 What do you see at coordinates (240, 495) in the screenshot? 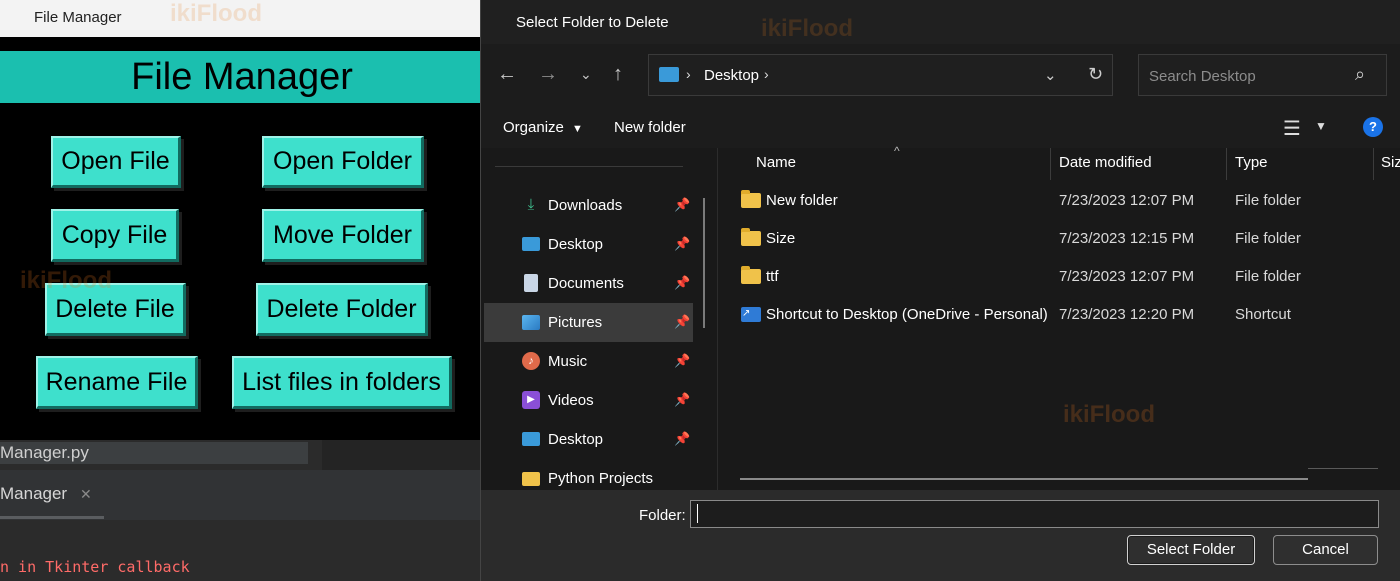
I see `run-tool-bar: Manager ✕` at bounding box center [240, 495].